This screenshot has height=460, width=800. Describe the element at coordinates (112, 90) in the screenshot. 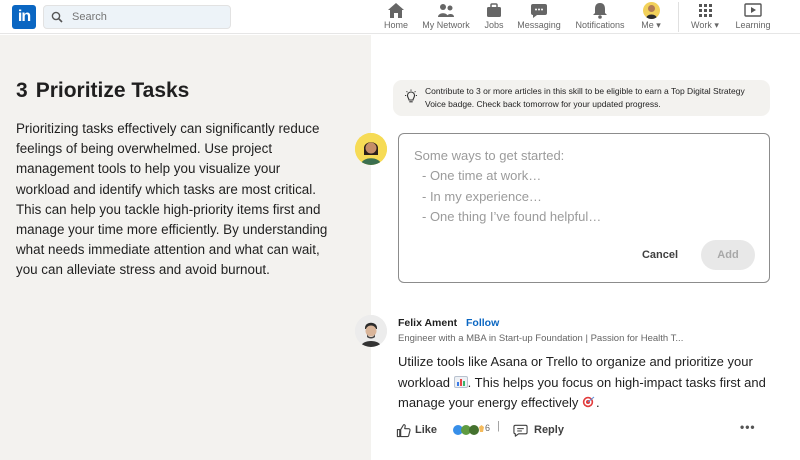

I see `section-title-text: Prioritize Tasks` at that location.